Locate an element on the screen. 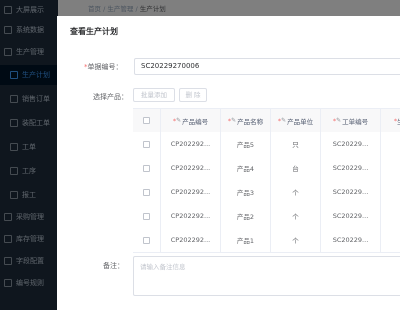  order-no-input: SC20229270006 is located at coordinates (267, 66).